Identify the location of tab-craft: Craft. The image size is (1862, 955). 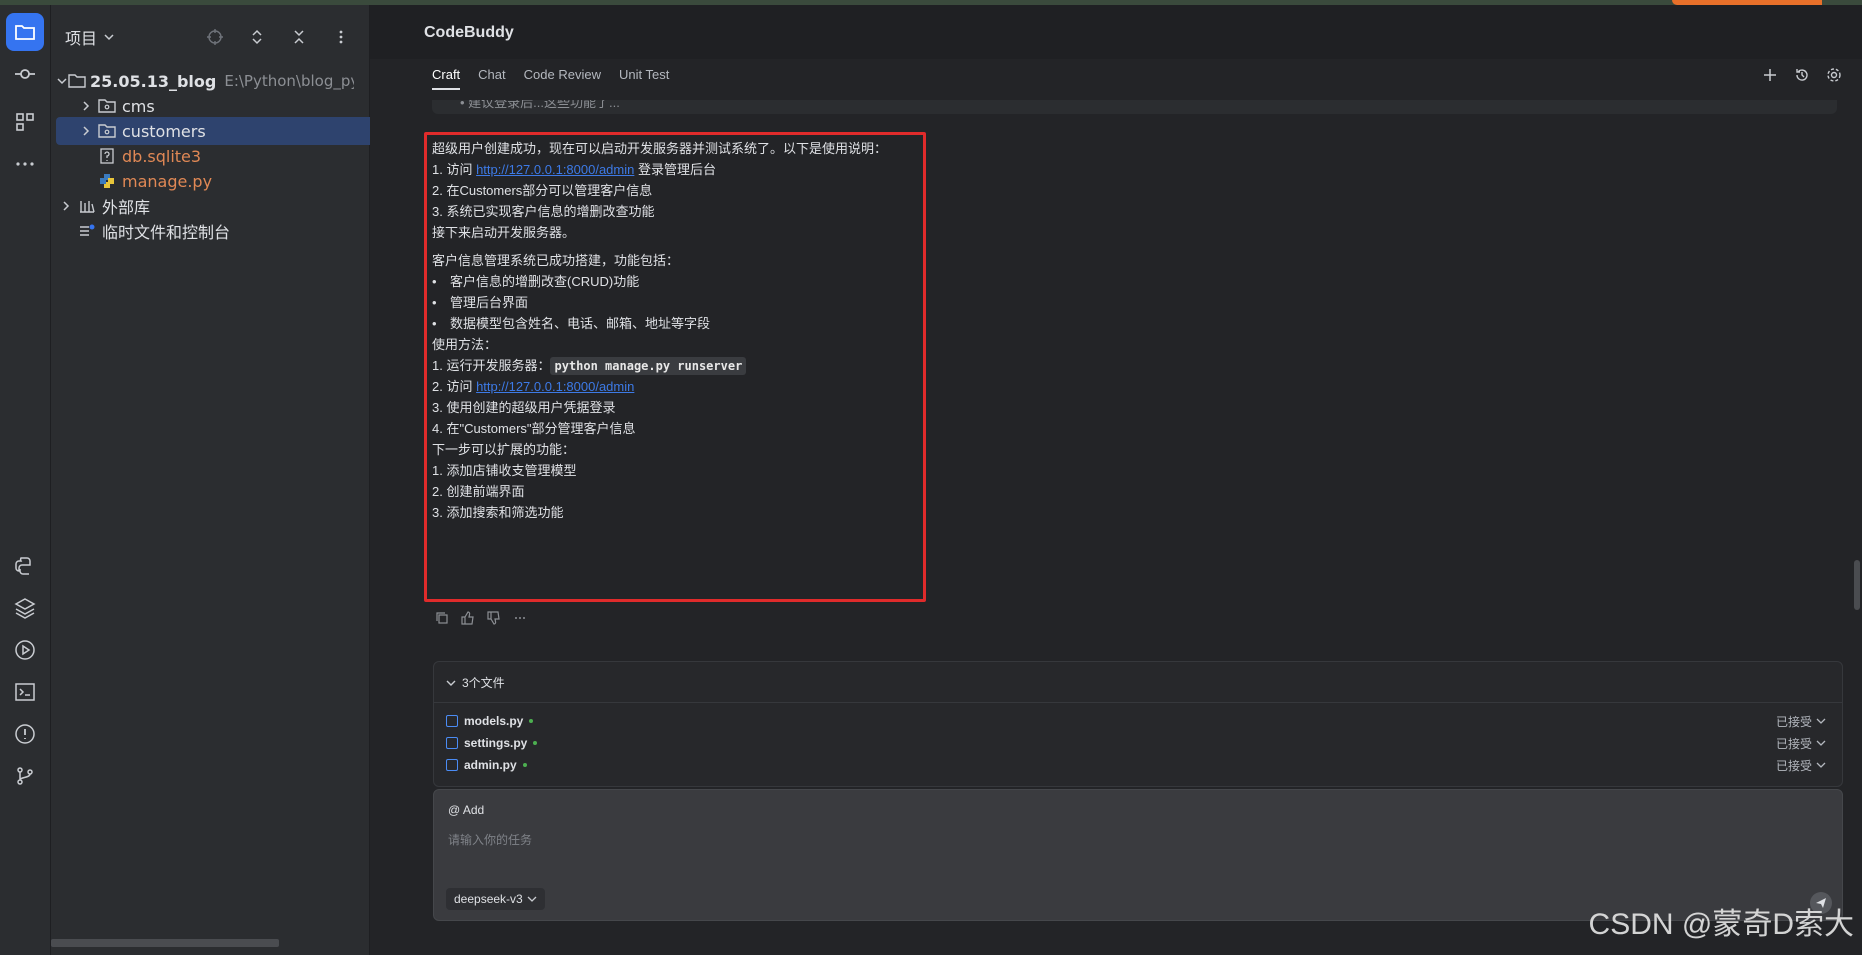
(446, 78).